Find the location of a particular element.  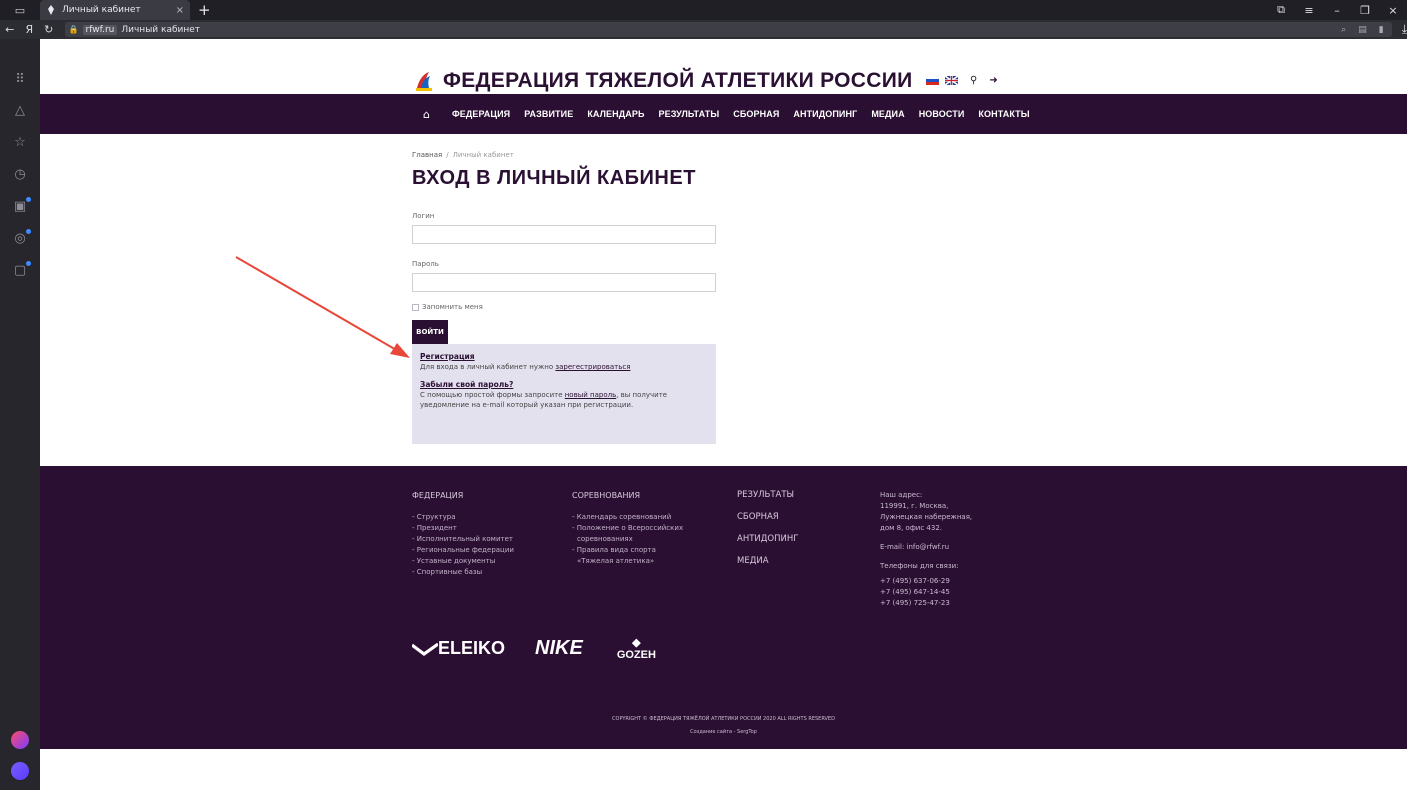

home-icon: ⌂ is located at coordinates (426, 114).